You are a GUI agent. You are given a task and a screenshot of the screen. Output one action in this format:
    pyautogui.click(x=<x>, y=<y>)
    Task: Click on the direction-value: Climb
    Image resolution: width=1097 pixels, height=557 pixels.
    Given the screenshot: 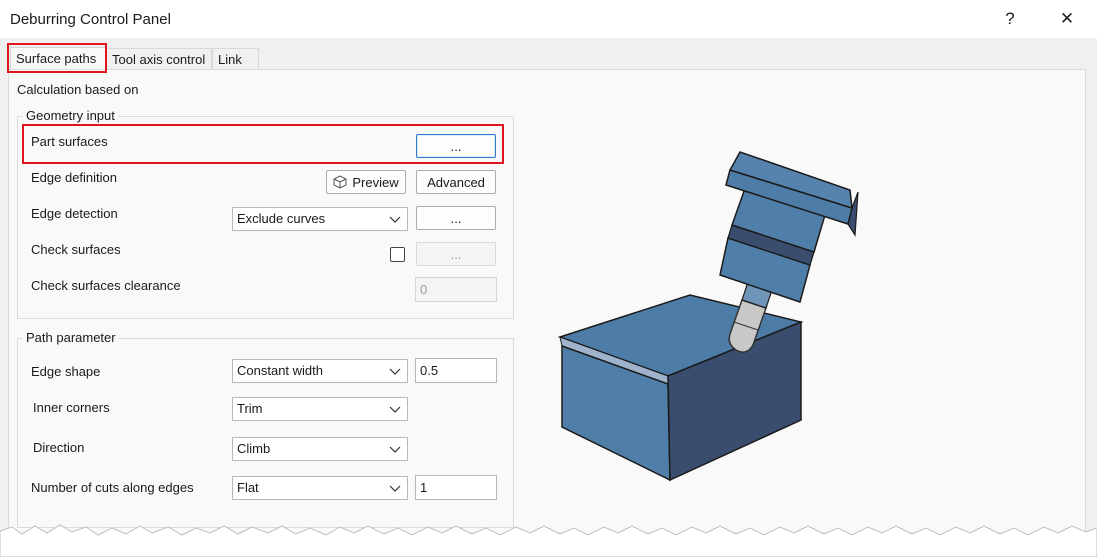 What is the action you would take?
    pyautogui.click(x=254, y=448)
    